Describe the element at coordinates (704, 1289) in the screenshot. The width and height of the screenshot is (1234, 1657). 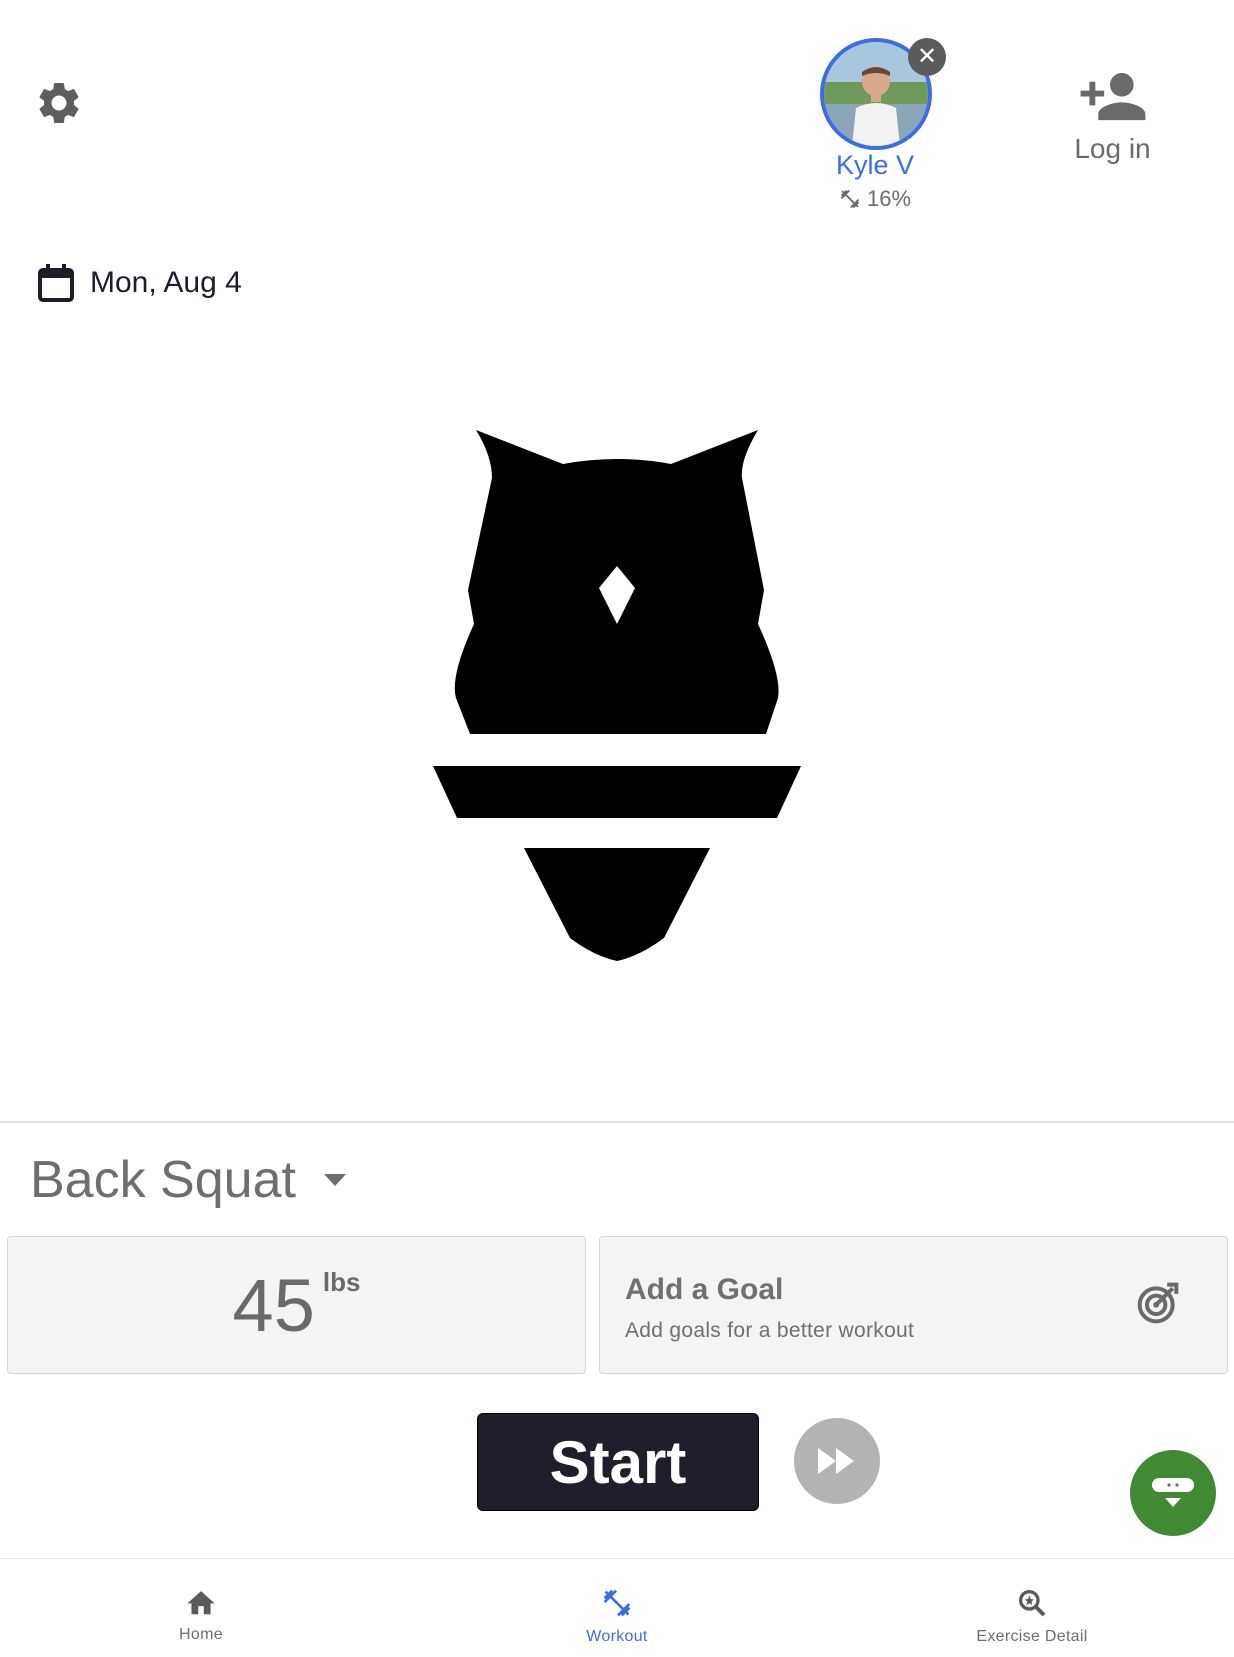
I see `goal-title: Add a Goal` at that location.